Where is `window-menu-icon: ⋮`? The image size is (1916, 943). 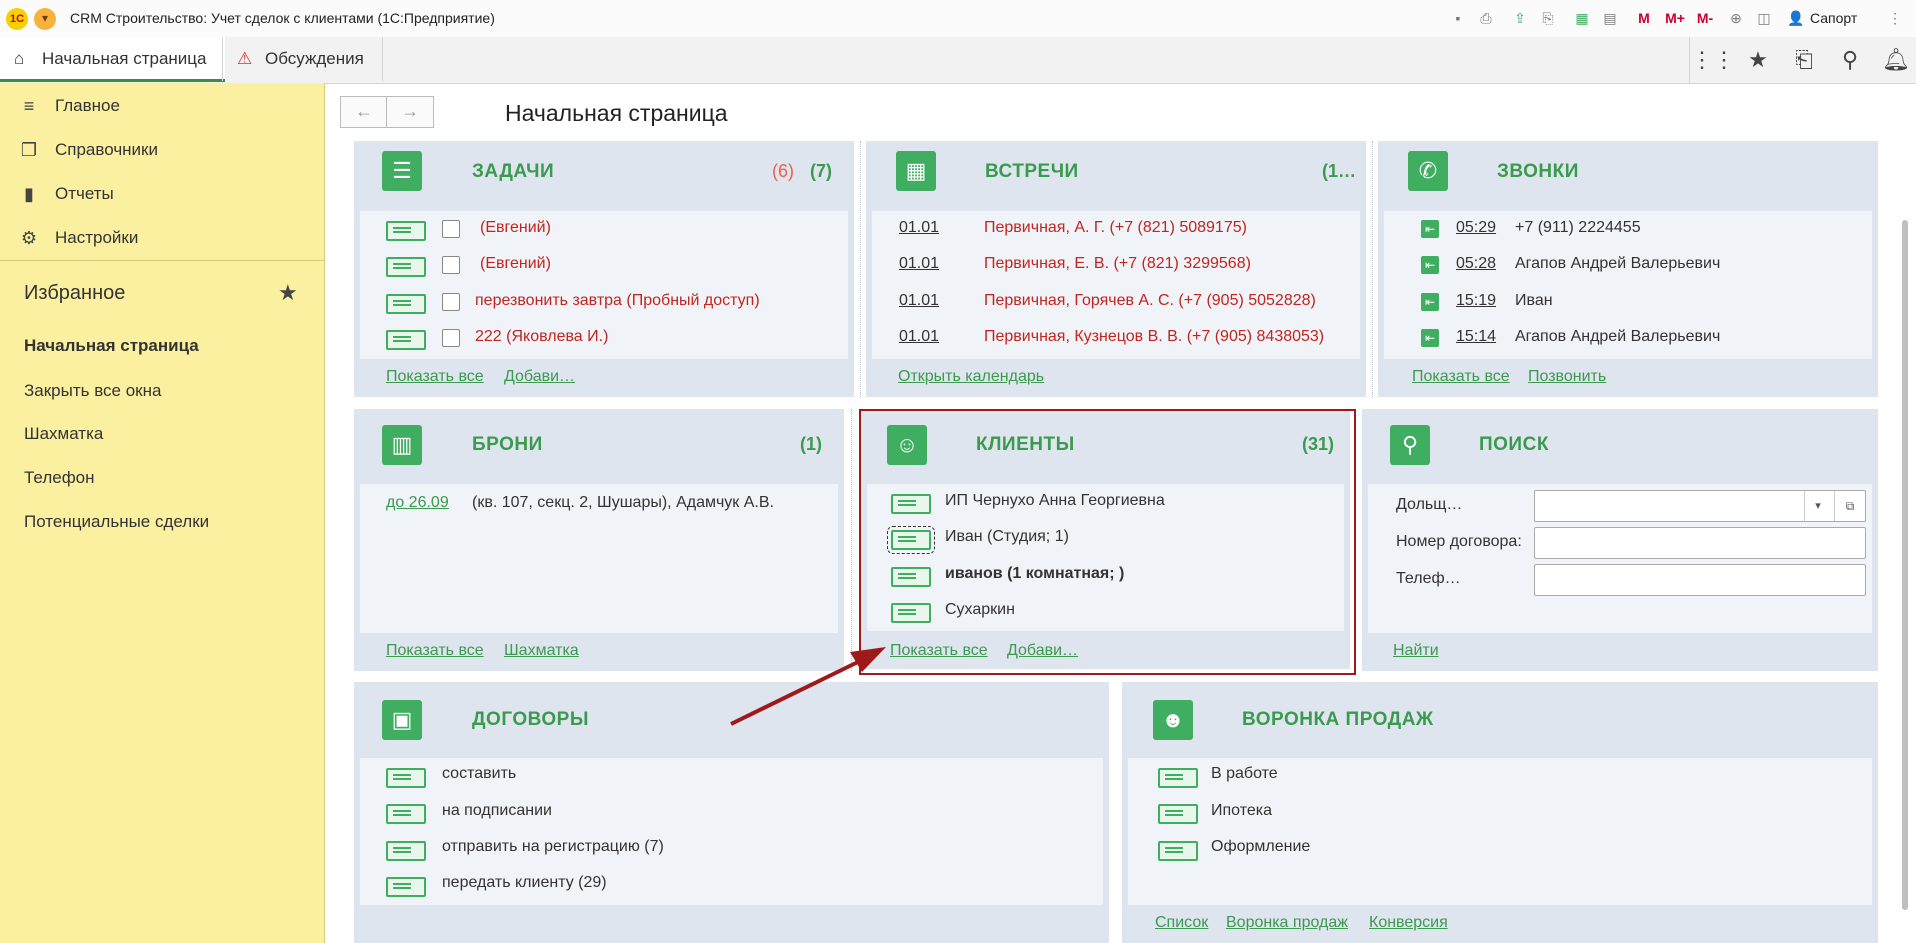 window-menu-icon: ⋮ is located at coordinates (1895, 18).